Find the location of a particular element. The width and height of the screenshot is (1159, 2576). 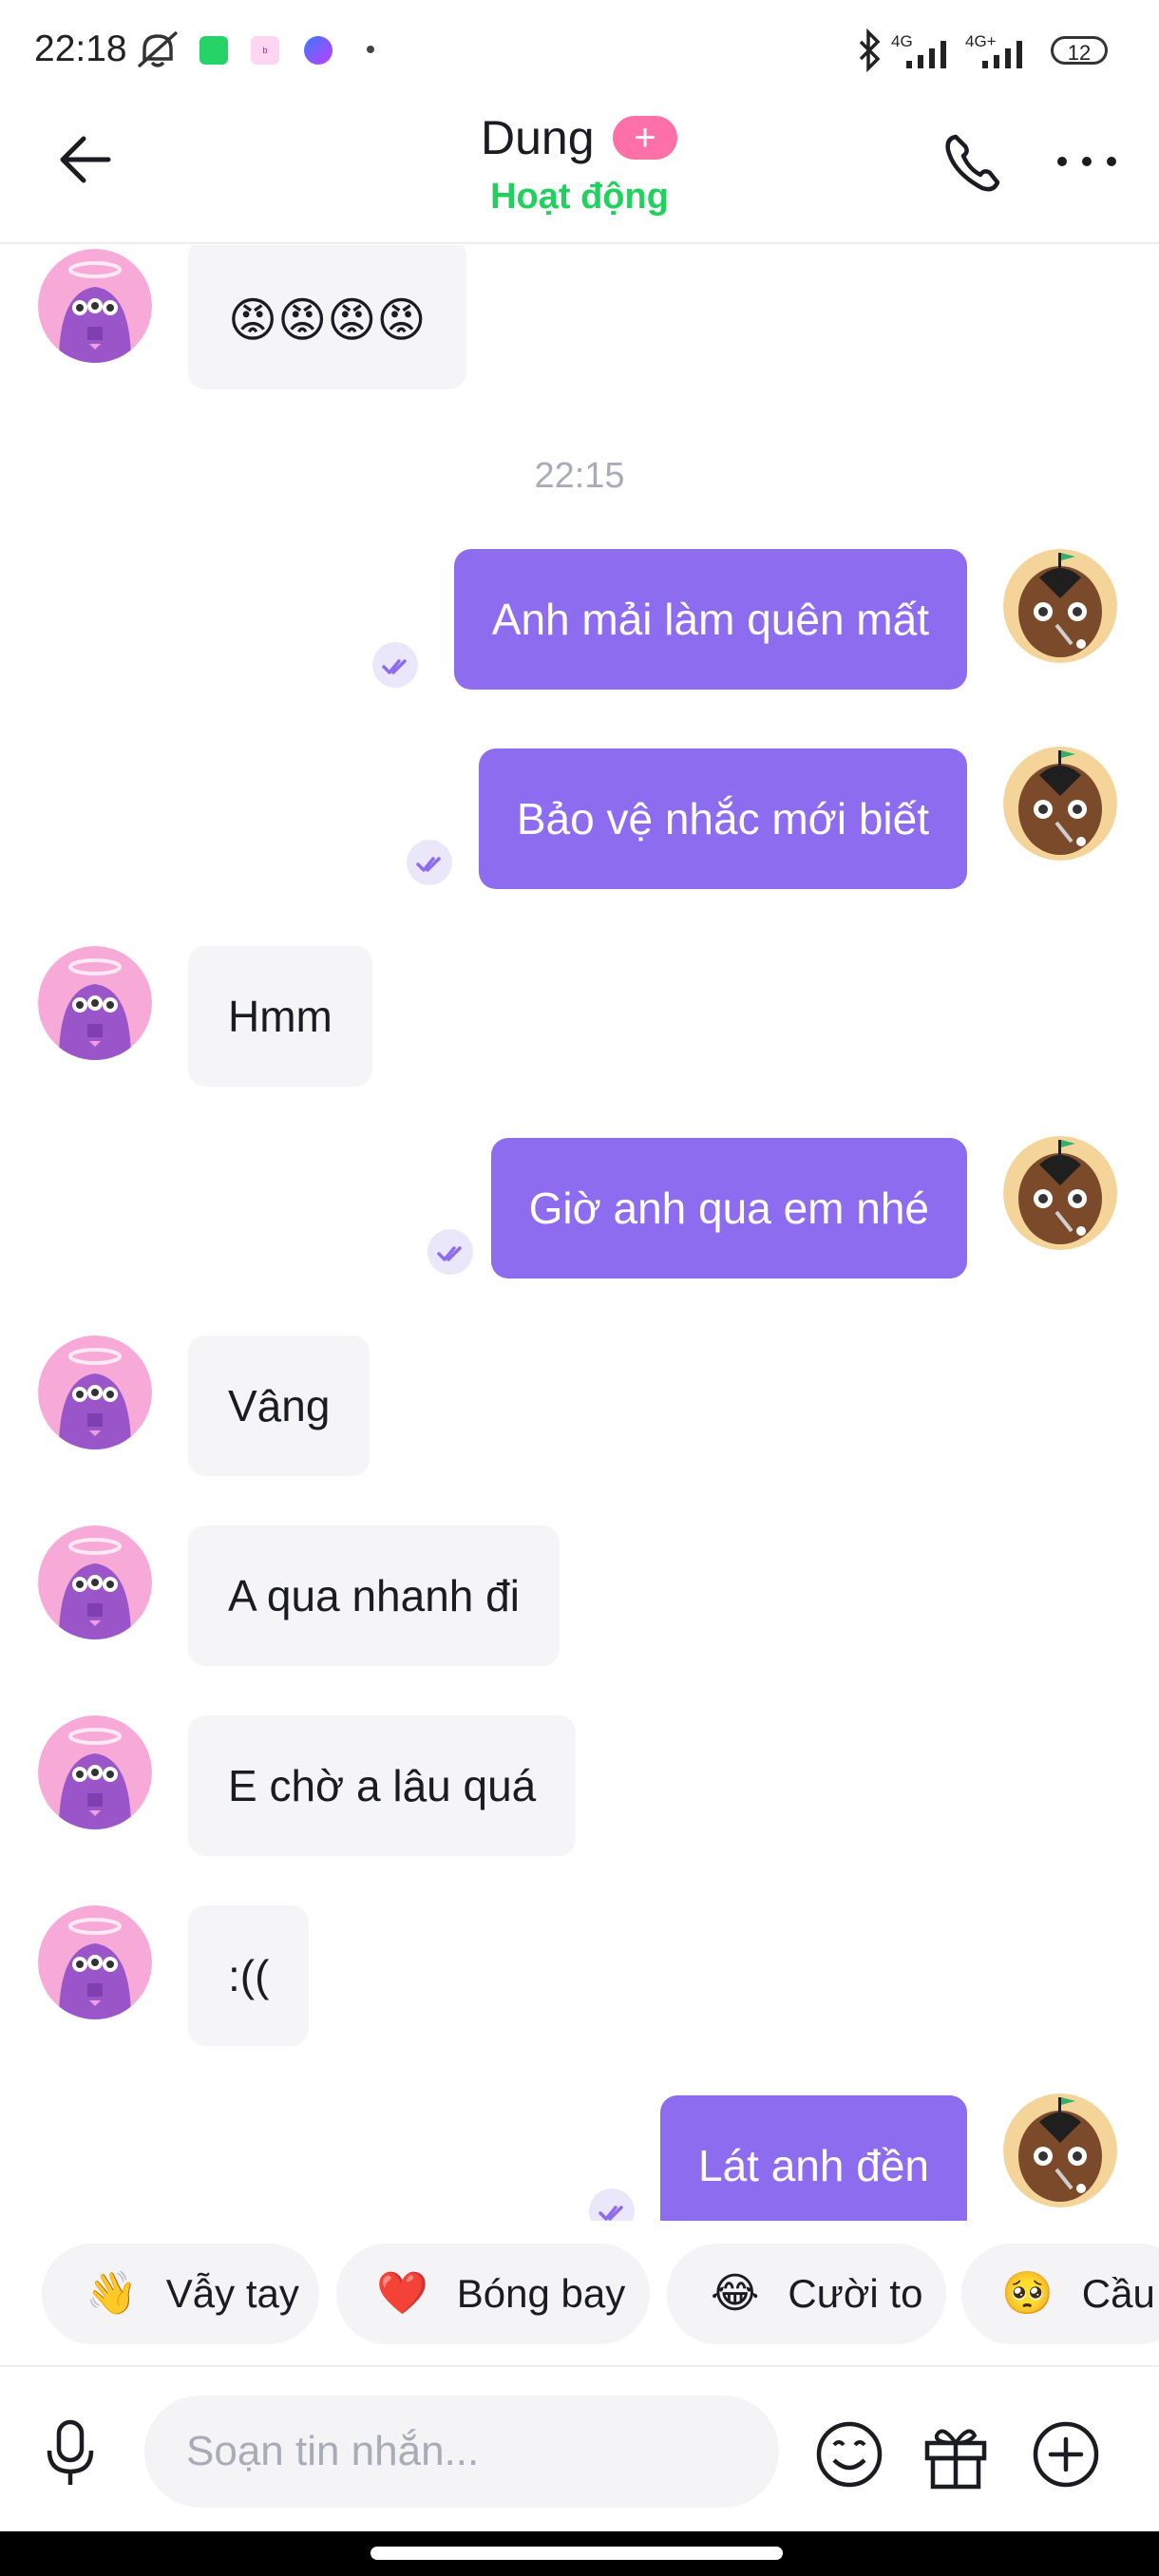

microphone-icon is located at coordinates (70, 2454).